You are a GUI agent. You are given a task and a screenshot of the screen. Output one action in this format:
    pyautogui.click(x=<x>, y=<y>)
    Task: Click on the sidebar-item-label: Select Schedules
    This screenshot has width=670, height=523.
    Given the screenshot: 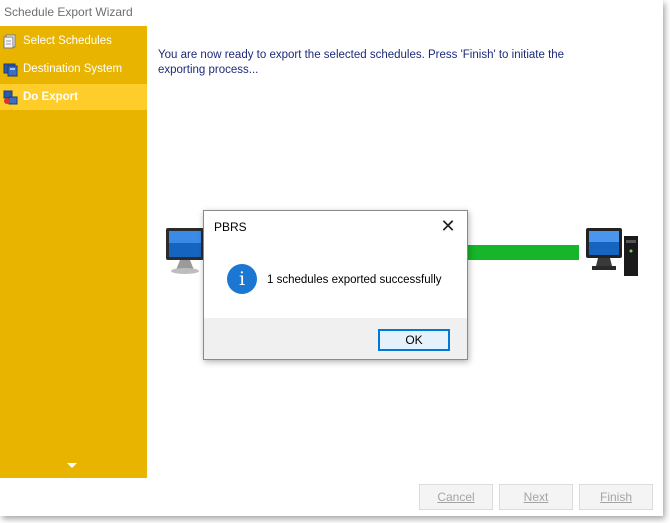 What is the action you would take?
    pyautogui.click(x=67, y=41)
    